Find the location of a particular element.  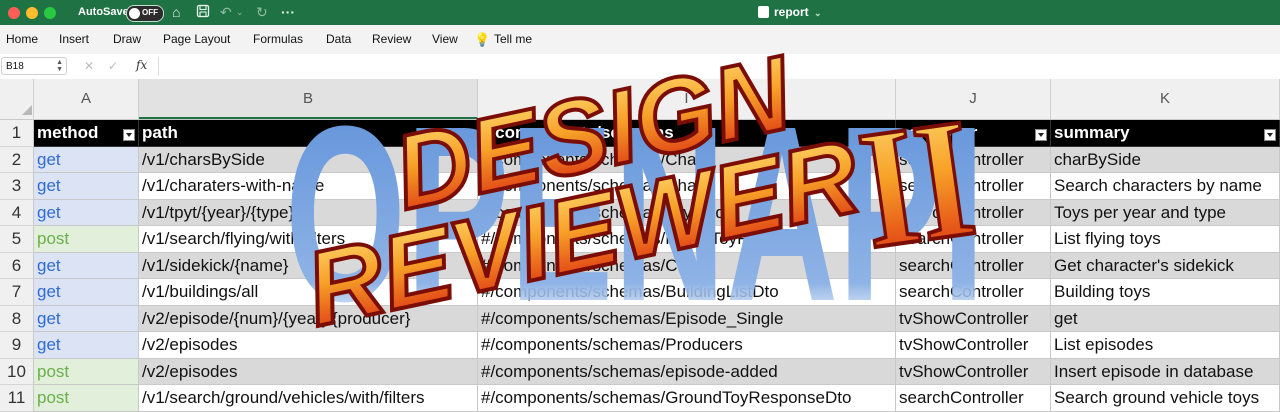

doc-title-wrapper: report ⌄ is located at coordinates (790, 12).